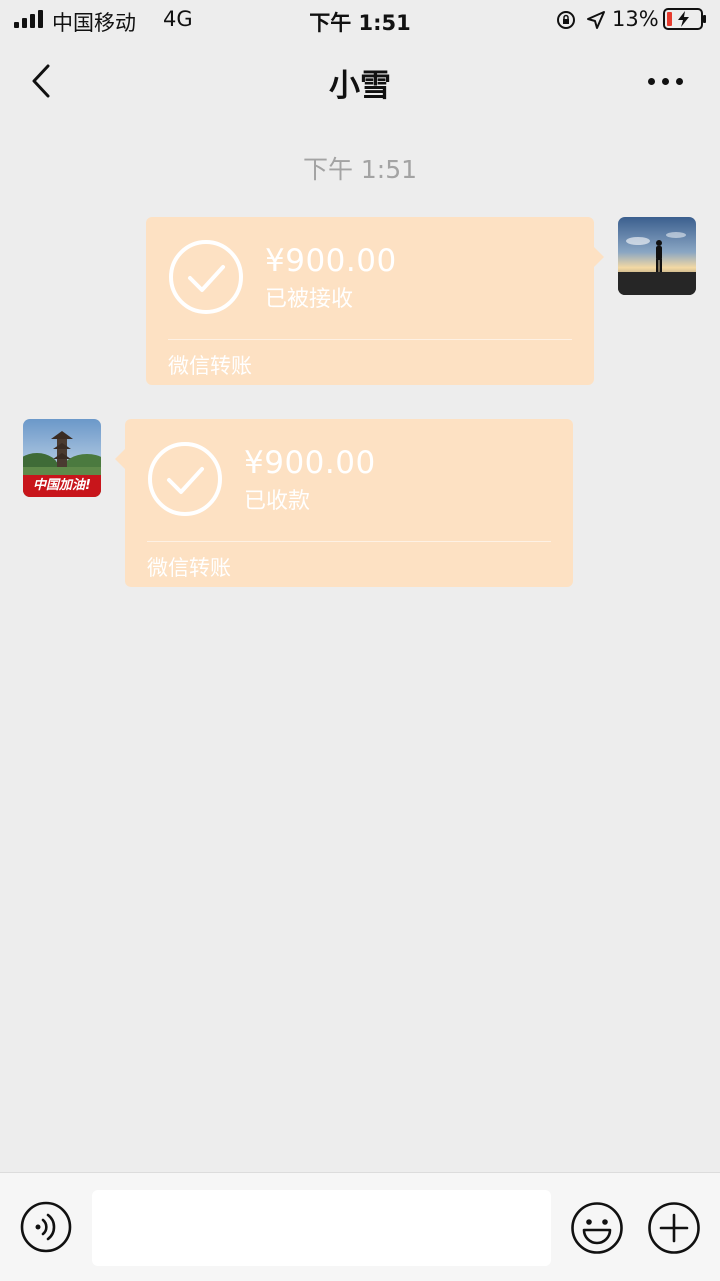 This screenshot has width=720, height=1281. I want to click on chat-header: 小雪, so click(360, 81).